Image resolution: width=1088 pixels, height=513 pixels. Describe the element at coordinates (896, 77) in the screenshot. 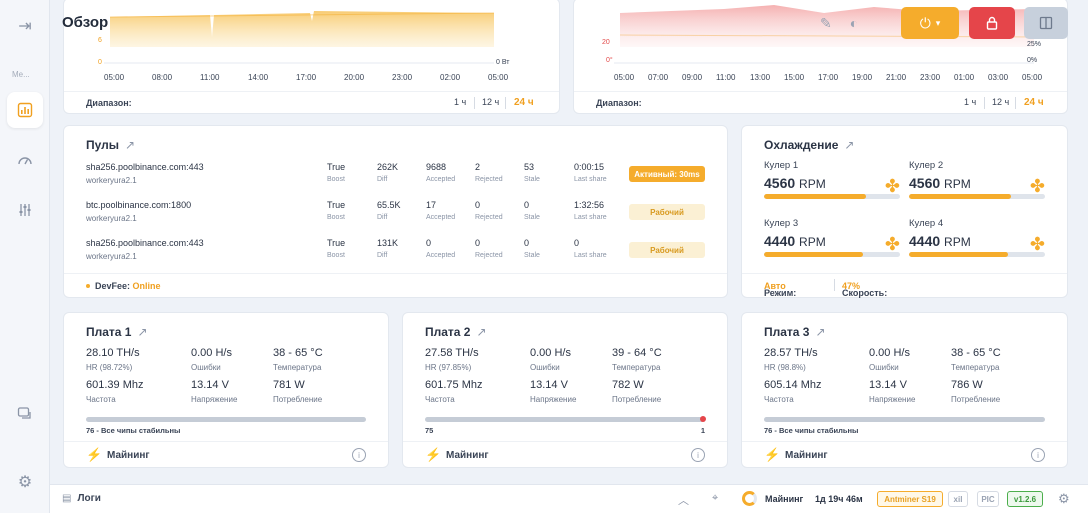

I see `x-tick: 21:00` at that location.